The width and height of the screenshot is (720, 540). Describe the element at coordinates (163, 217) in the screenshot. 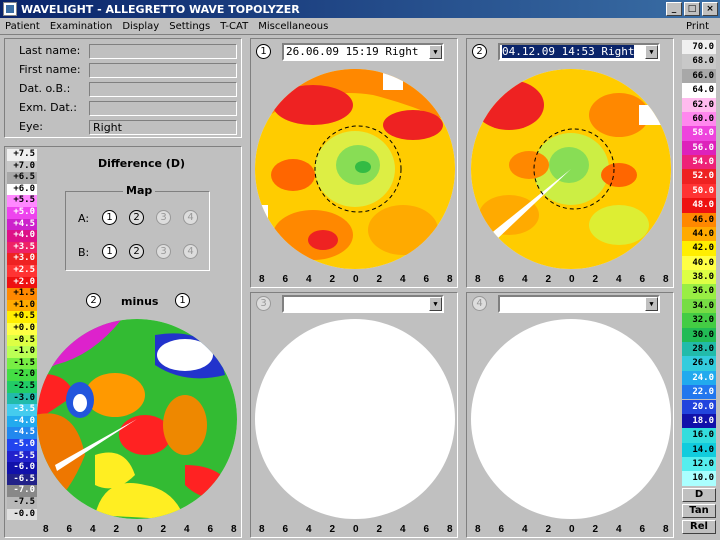

I see `map-a-button-3: 3` at that location.